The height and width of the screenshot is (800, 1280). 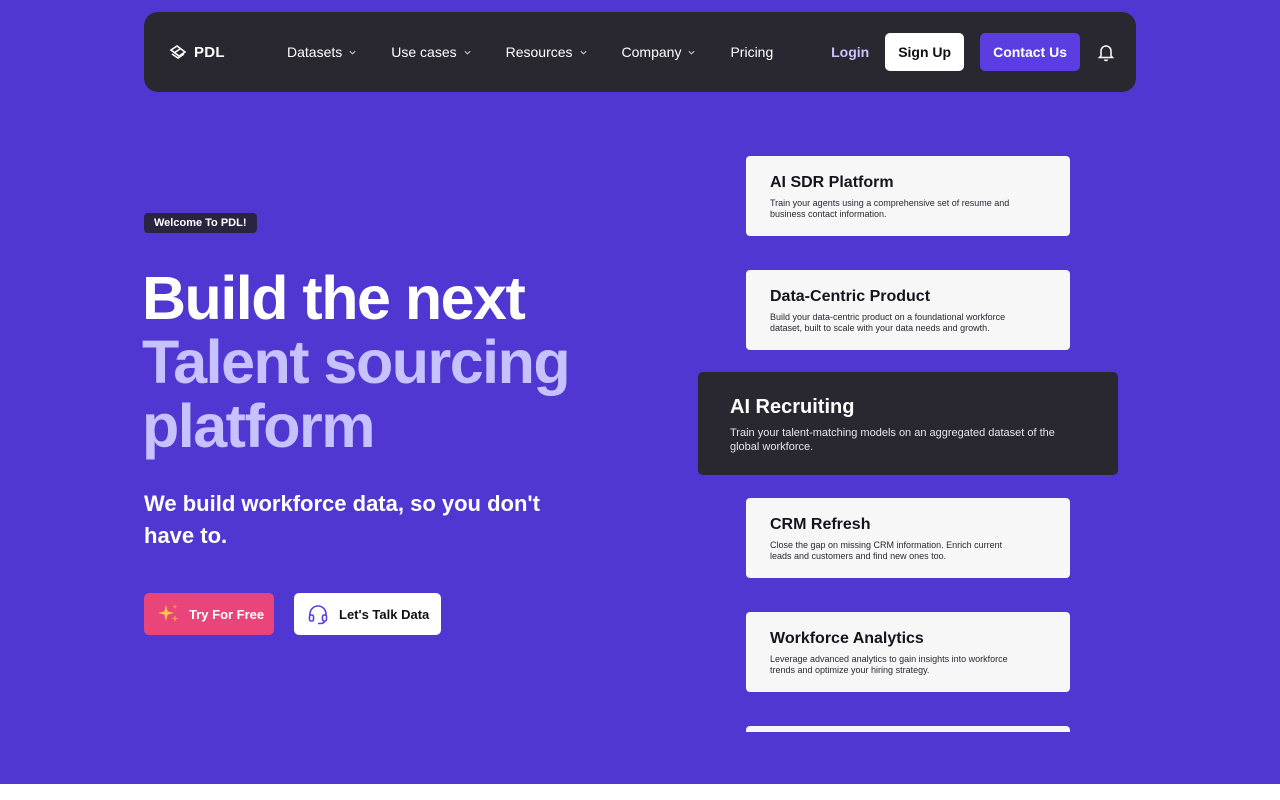 What do you see at coordinates (318, 615) in the screenshot?
I see `headset-icon` at bounding box center [318, 615].